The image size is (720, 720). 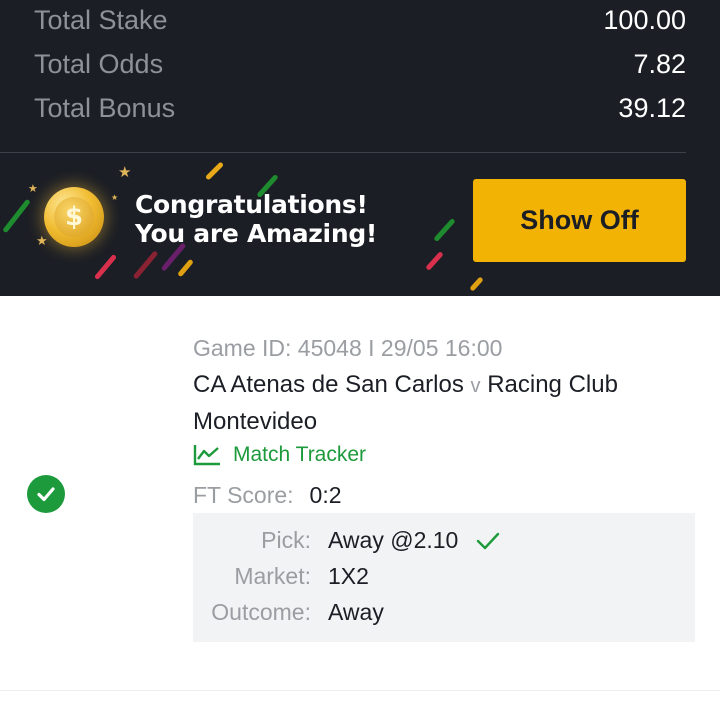 I want to click on pick-label: Pick:, so click(x=286, y=540).